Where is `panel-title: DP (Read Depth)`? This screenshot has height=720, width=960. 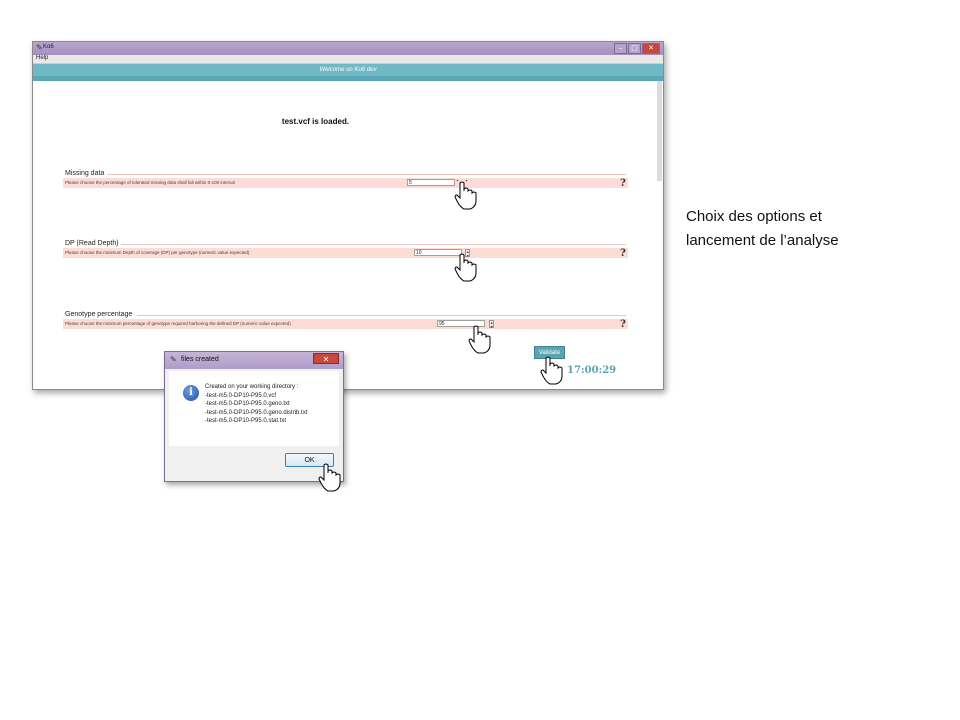
panel-title: DP (Read Depth) is located at coordinates (92, 243).